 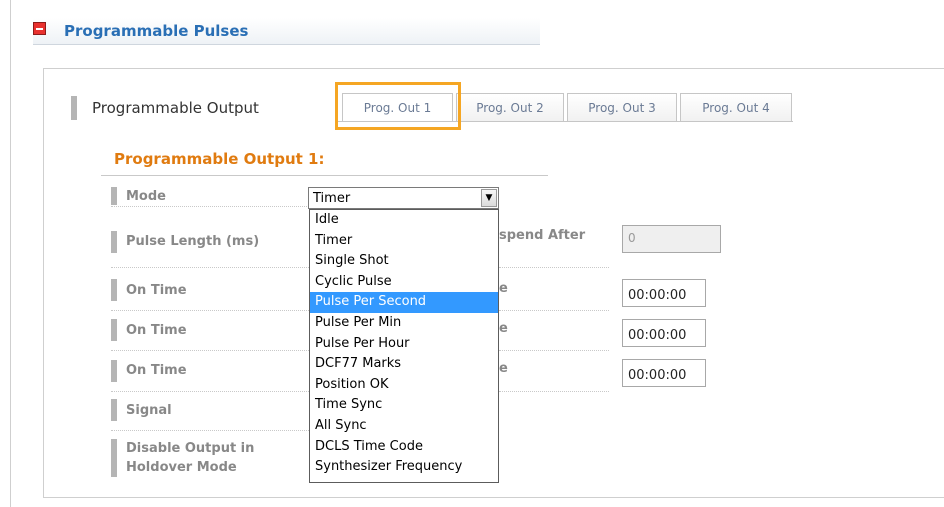 I want to click on dropdown-option: Single Shot, so click(x=404, y=261).